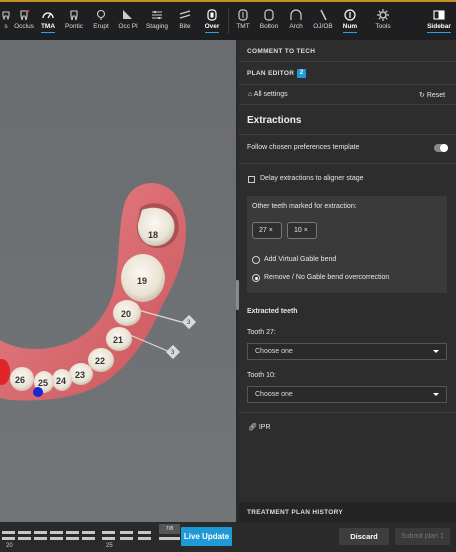 Image resolution: width=456 pixels, height=552 pixels. I want to click on follow-template-toggle, so click(441, 148).